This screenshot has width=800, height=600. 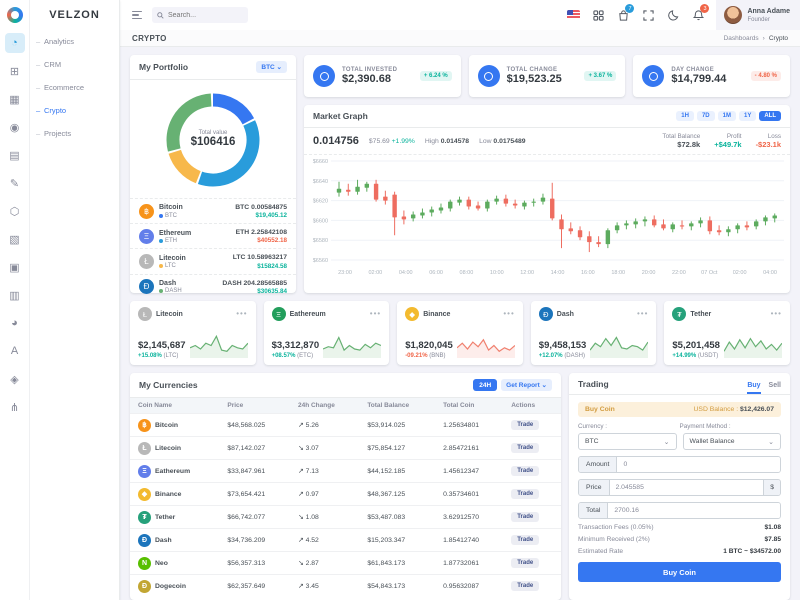 What do you see at coordinates (203, 15) in the screenshot?
I see `search-input` at bounding box center [203, 15].